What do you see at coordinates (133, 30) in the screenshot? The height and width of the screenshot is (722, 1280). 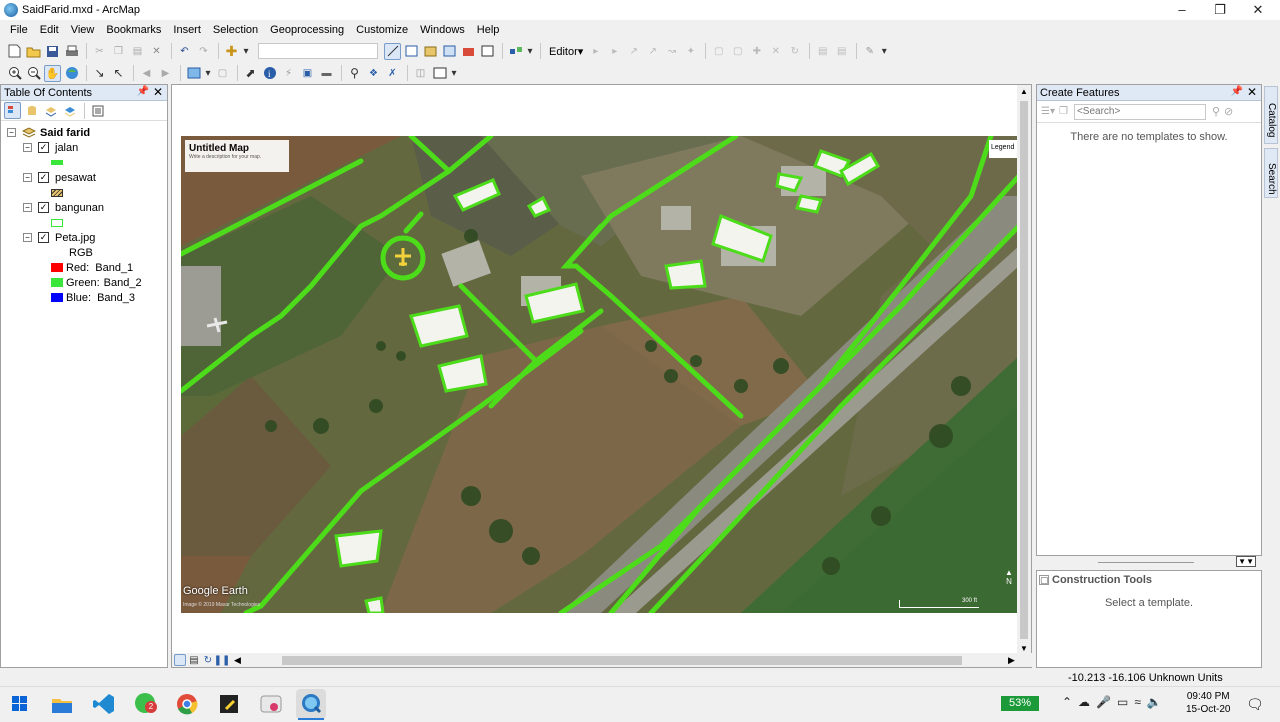 I see `menu-bookmarks: Bookmarks` at bounding box center [133, 30].